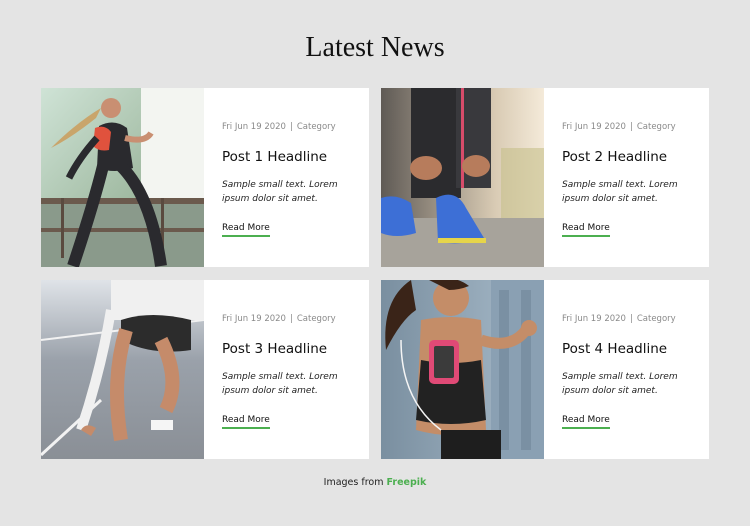 The image size is (750, 526). I want to click on post-3-headline: Post 3 Headline, so click(295, 349).